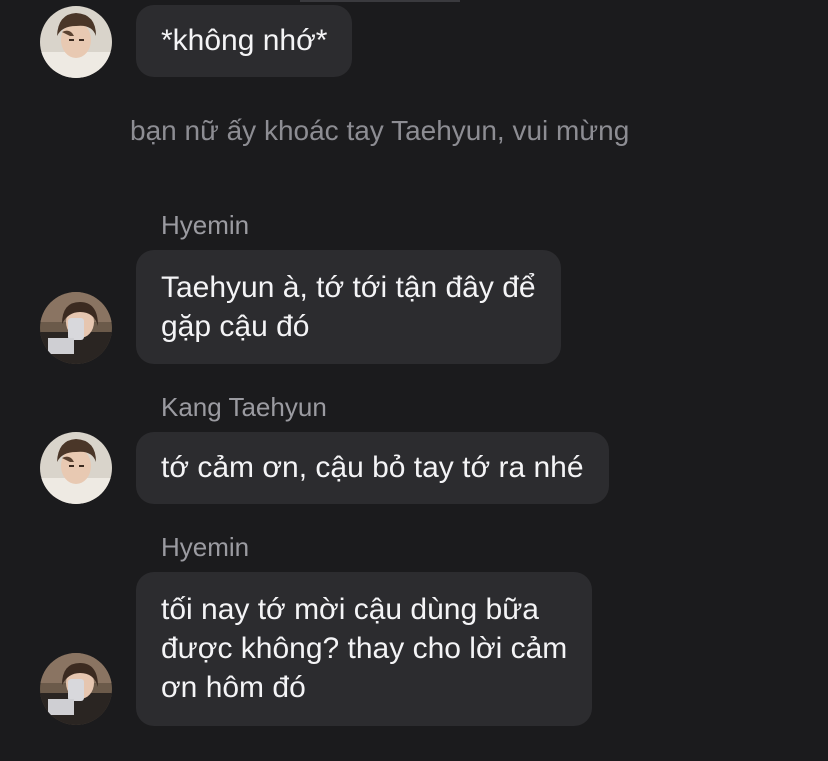 The image size is (828, 761). What do you see at coordinates (233, 687) in the screenshot?
I see `message-line: ơn hôm đó` at bounding box center [233, 687].